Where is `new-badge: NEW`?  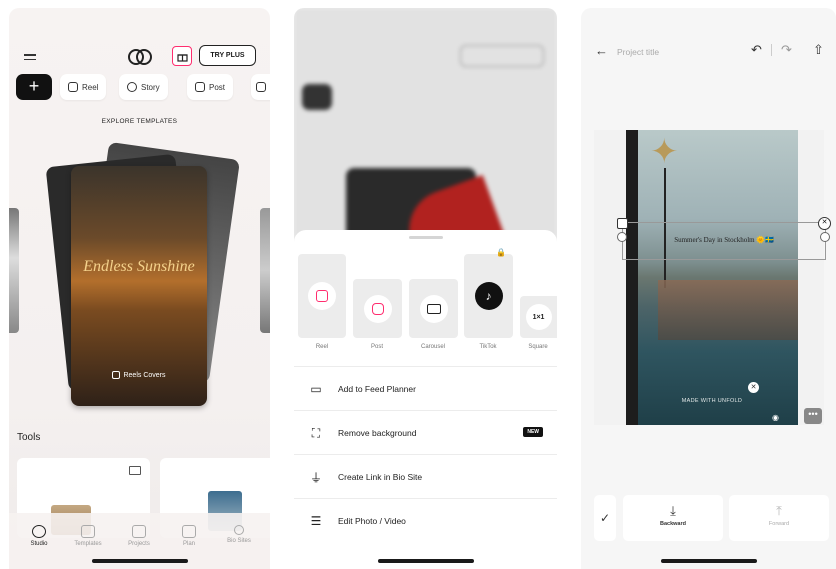
new-badge: NEW is located at coordinates (533, 432).